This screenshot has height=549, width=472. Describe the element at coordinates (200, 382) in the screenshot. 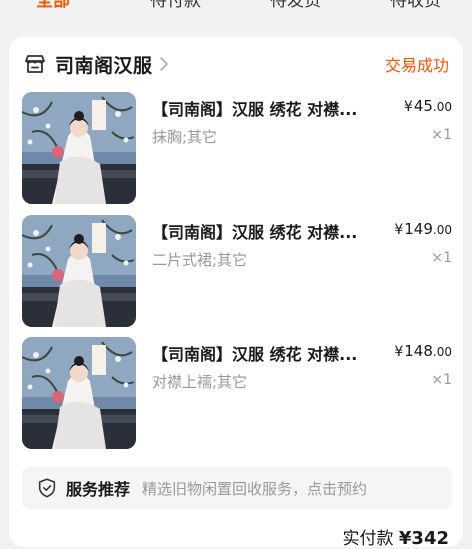

I see `product-spec: 对襟上襦;其它` at that location.